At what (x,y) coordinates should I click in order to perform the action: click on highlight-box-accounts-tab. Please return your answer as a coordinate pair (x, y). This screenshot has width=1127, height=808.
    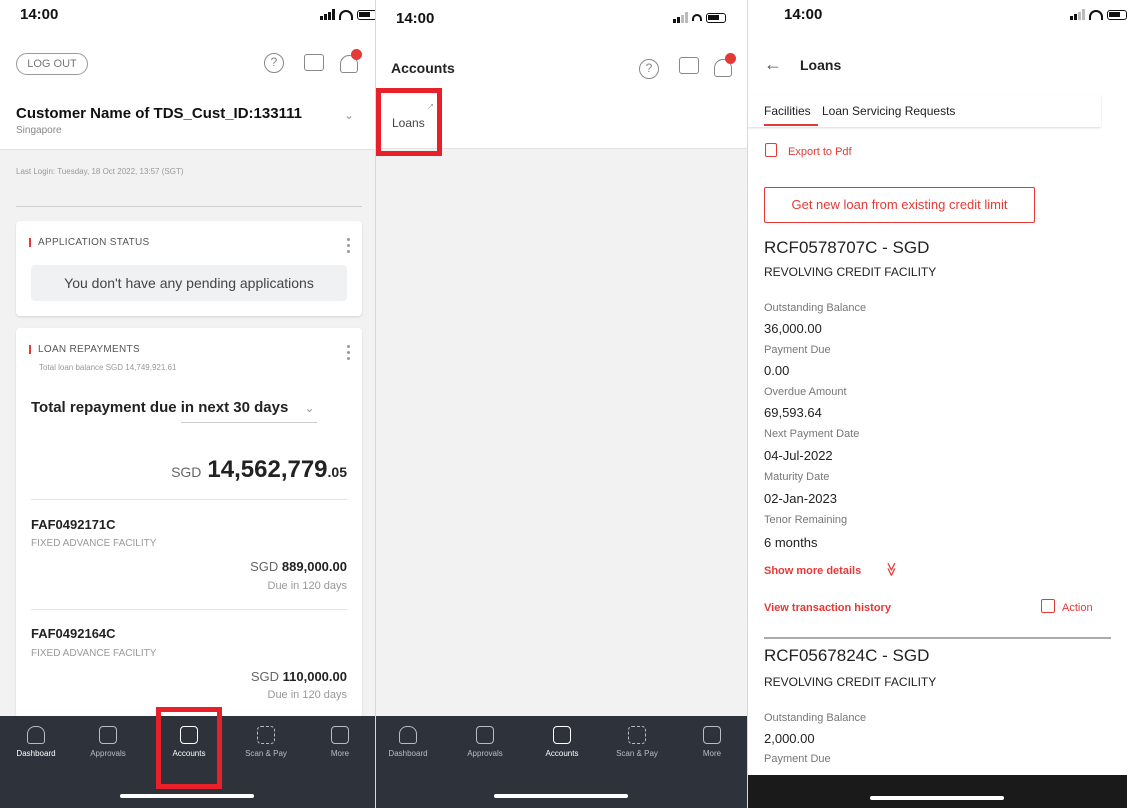
    Looking at the image, I should click on (189, 748).